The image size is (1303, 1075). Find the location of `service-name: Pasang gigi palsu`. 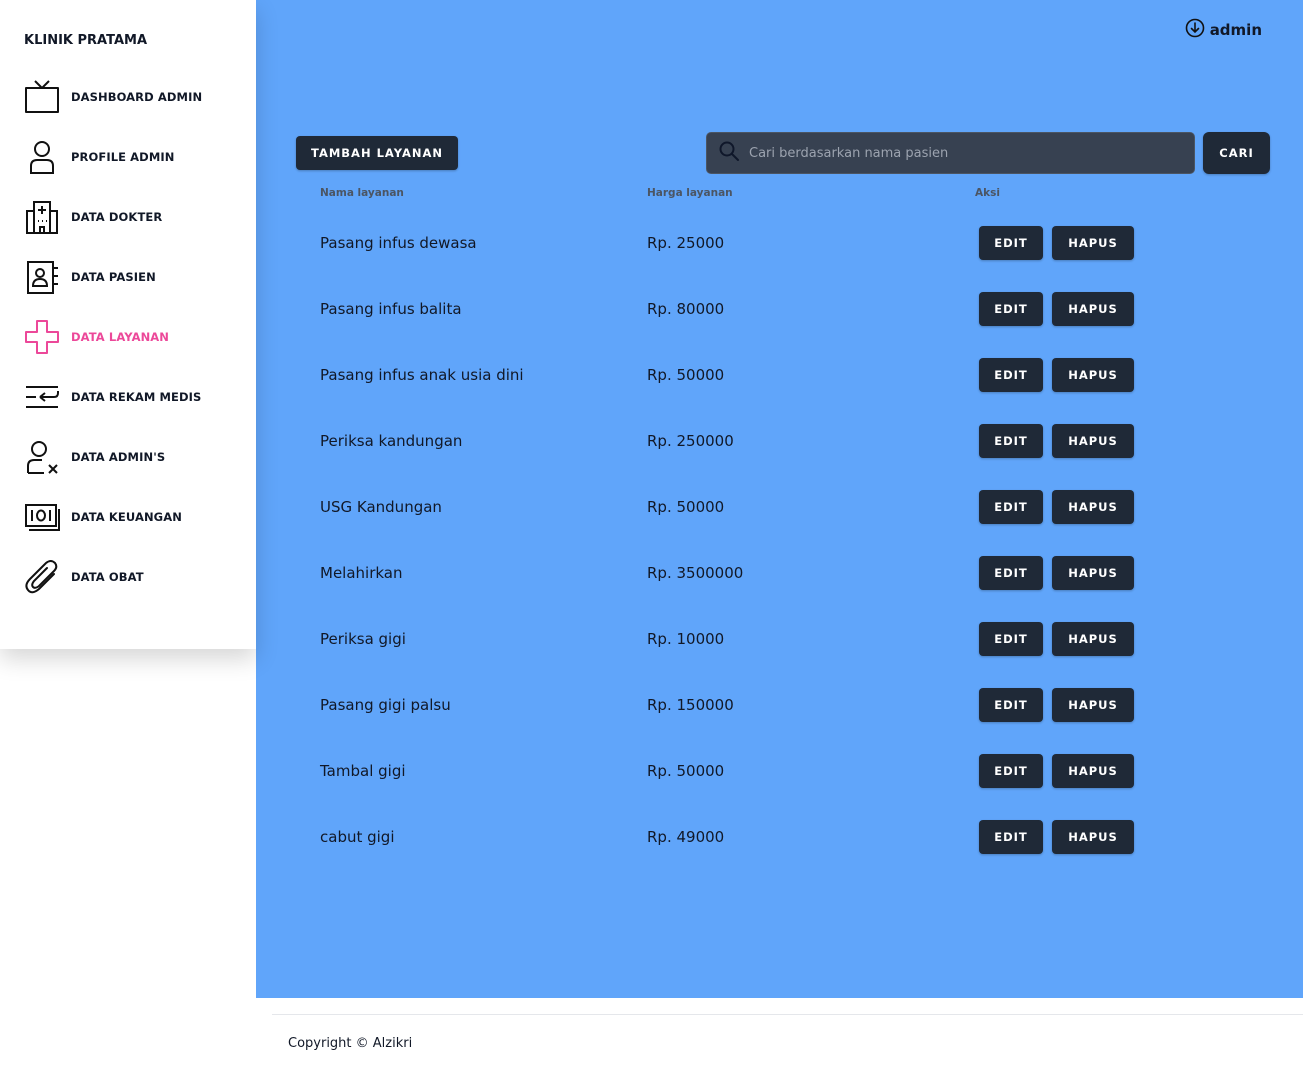

service-name: Pasang gigi palsu is located at coordinates (385, 705).